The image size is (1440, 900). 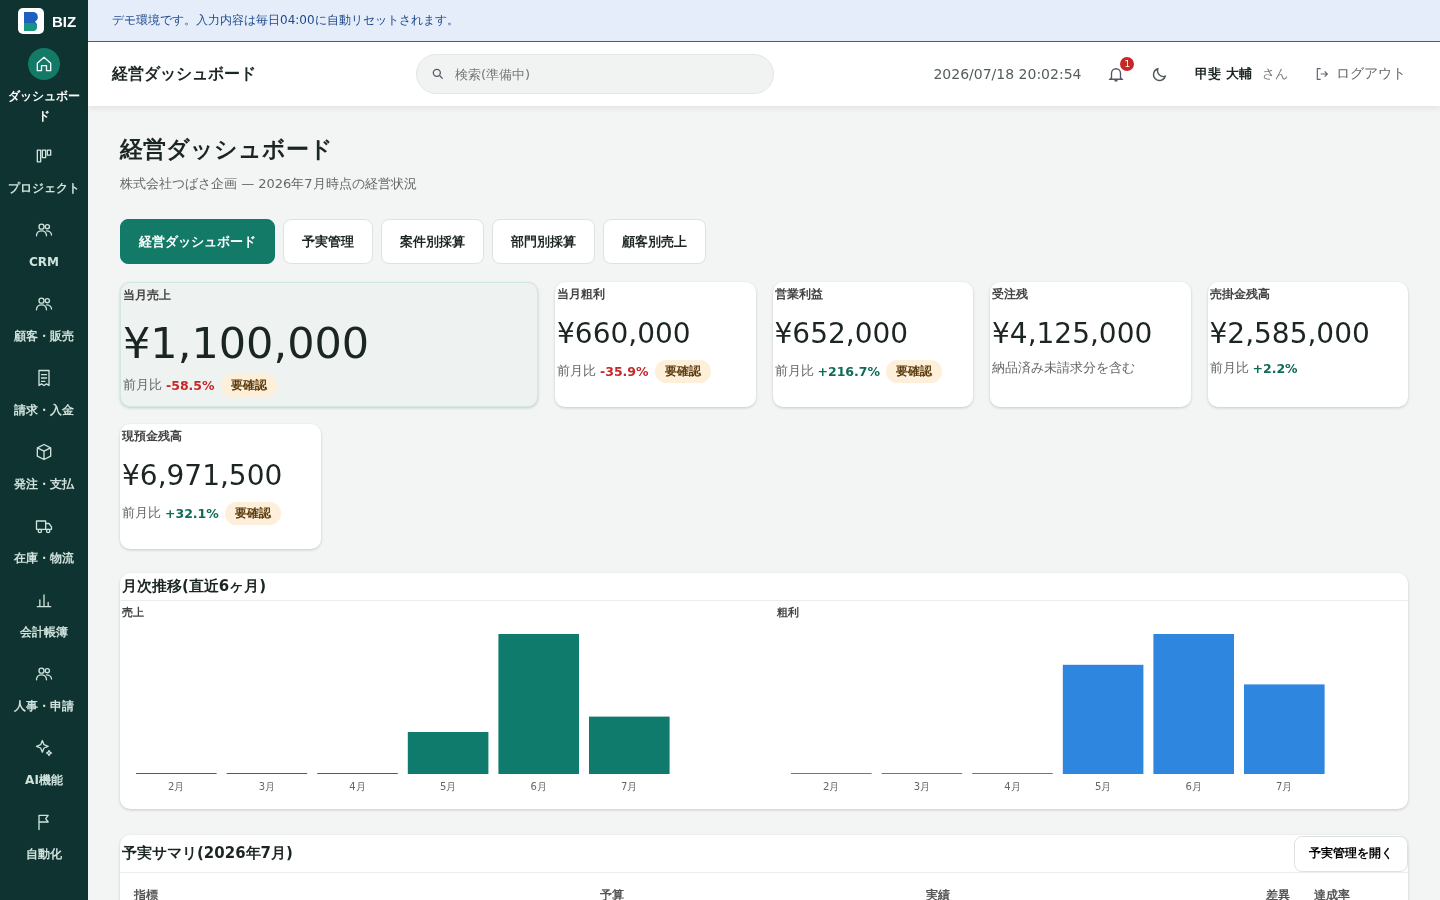 I want to click on sidebar-item: 顧客・販売, so click(x=44, y=319).